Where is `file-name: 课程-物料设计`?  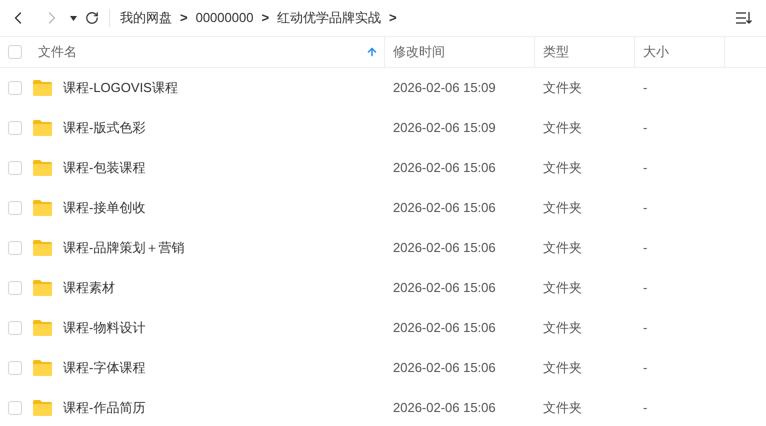 file-name: 课程-物料设计 is located at coordinates (104, 328).